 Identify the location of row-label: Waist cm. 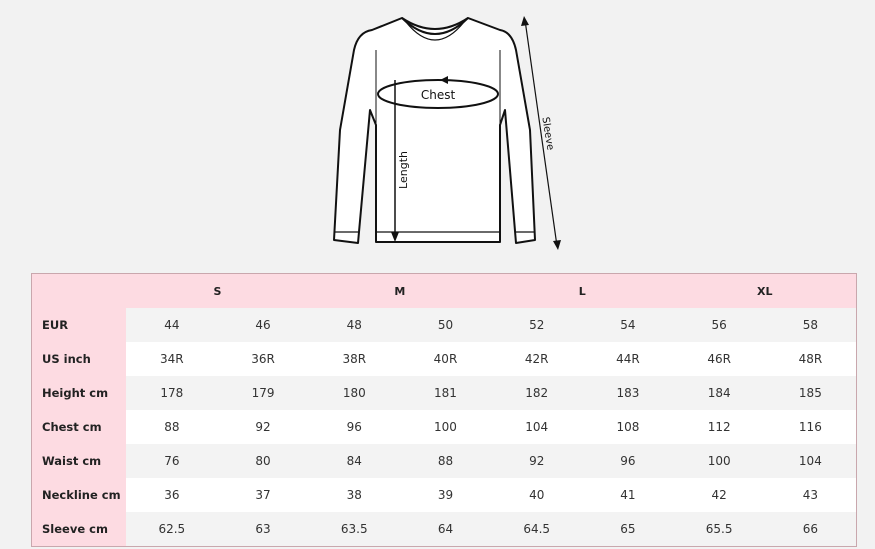
(79, 461).